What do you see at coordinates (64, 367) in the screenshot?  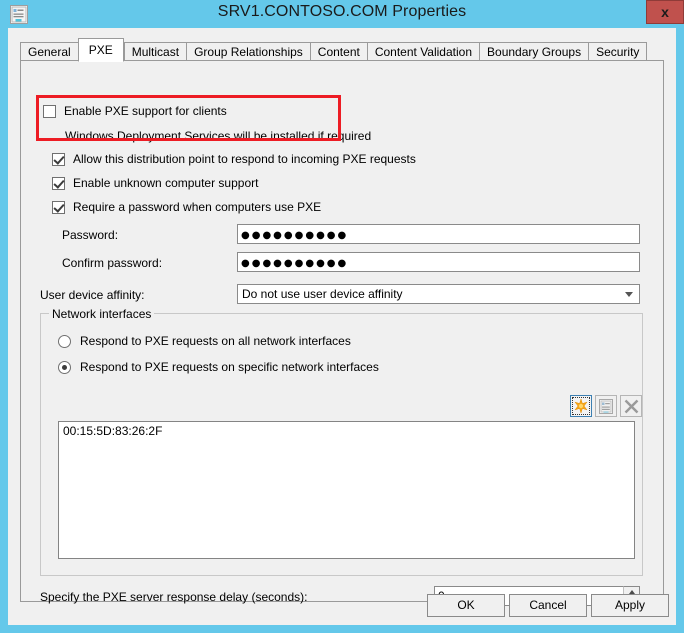 I see `respond-specific-interfaces-radio` at bounding box center [64, 367].